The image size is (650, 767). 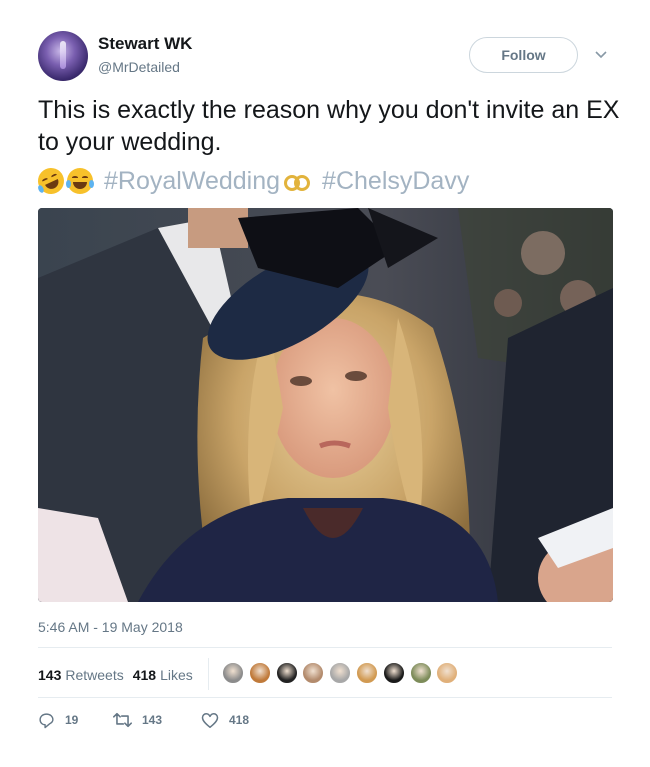 What do you see at coordinates (298, 181) in the screenshot?
I see `rings-emoji-icon` at bounding box center [298, 181].